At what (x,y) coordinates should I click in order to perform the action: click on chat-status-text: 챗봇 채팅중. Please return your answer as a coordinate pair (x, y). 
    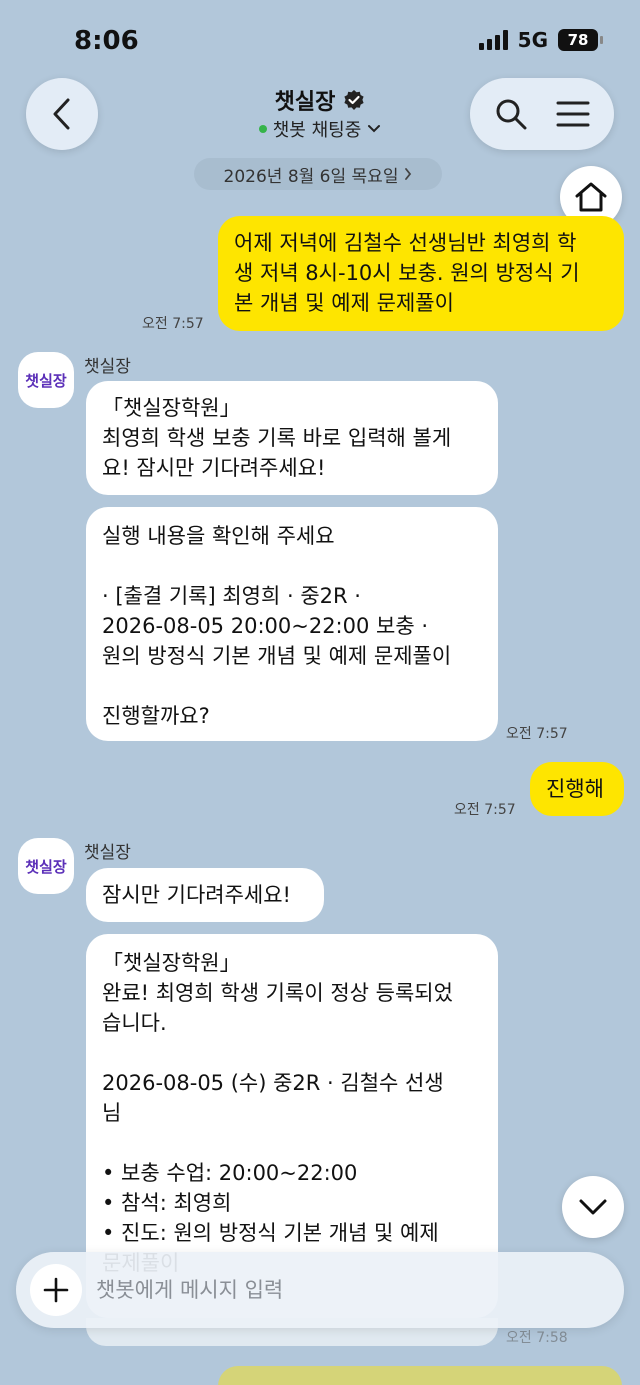
    Looking at the image, I should click on (317, 130).